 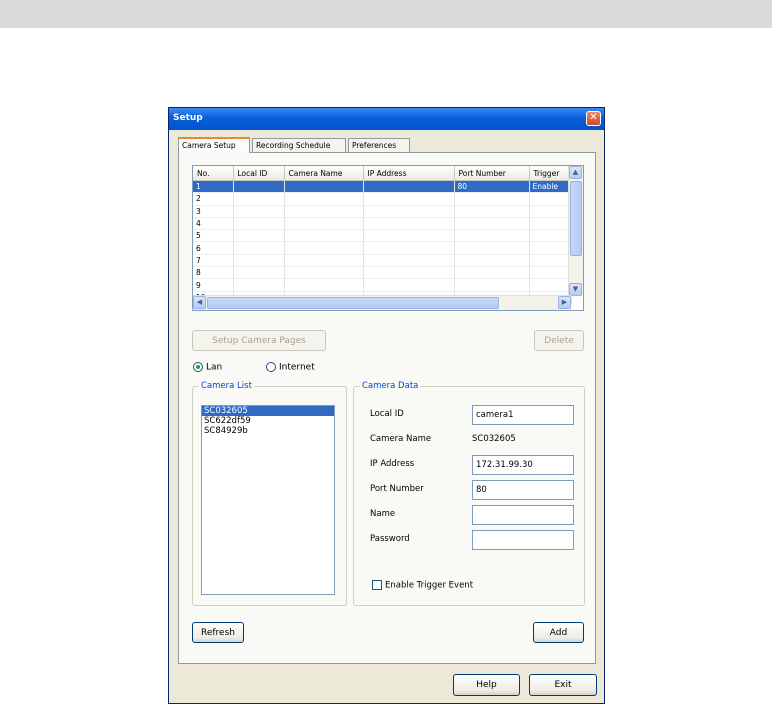 What do you see at coordinates (486, 685) in the screenshot?
I see `help-button: Help` at bounding box center [486, 685].